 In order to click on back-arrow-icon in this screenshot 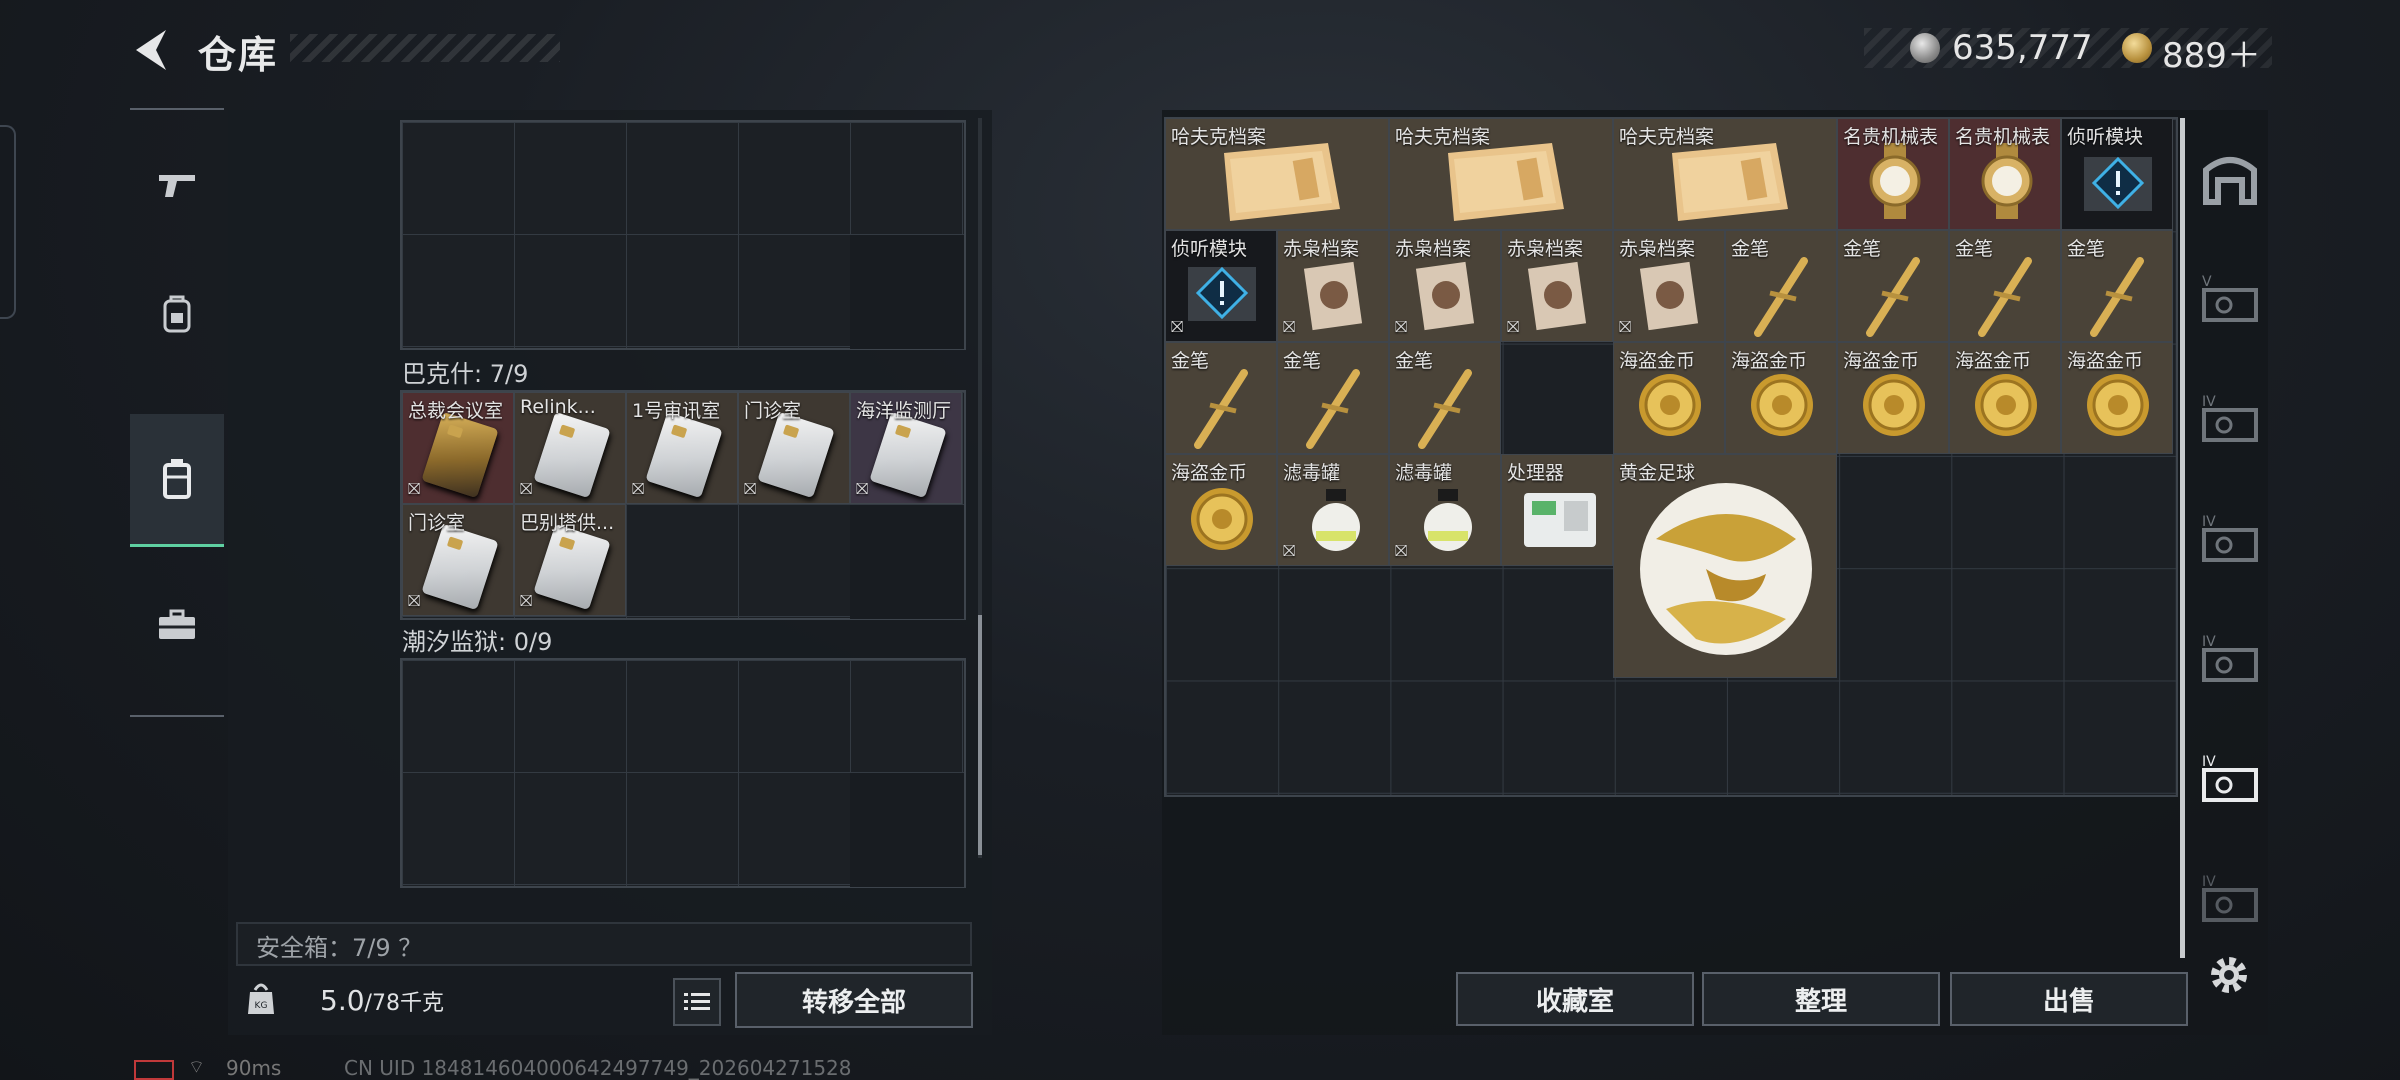, I will do `click(151, 50)`.